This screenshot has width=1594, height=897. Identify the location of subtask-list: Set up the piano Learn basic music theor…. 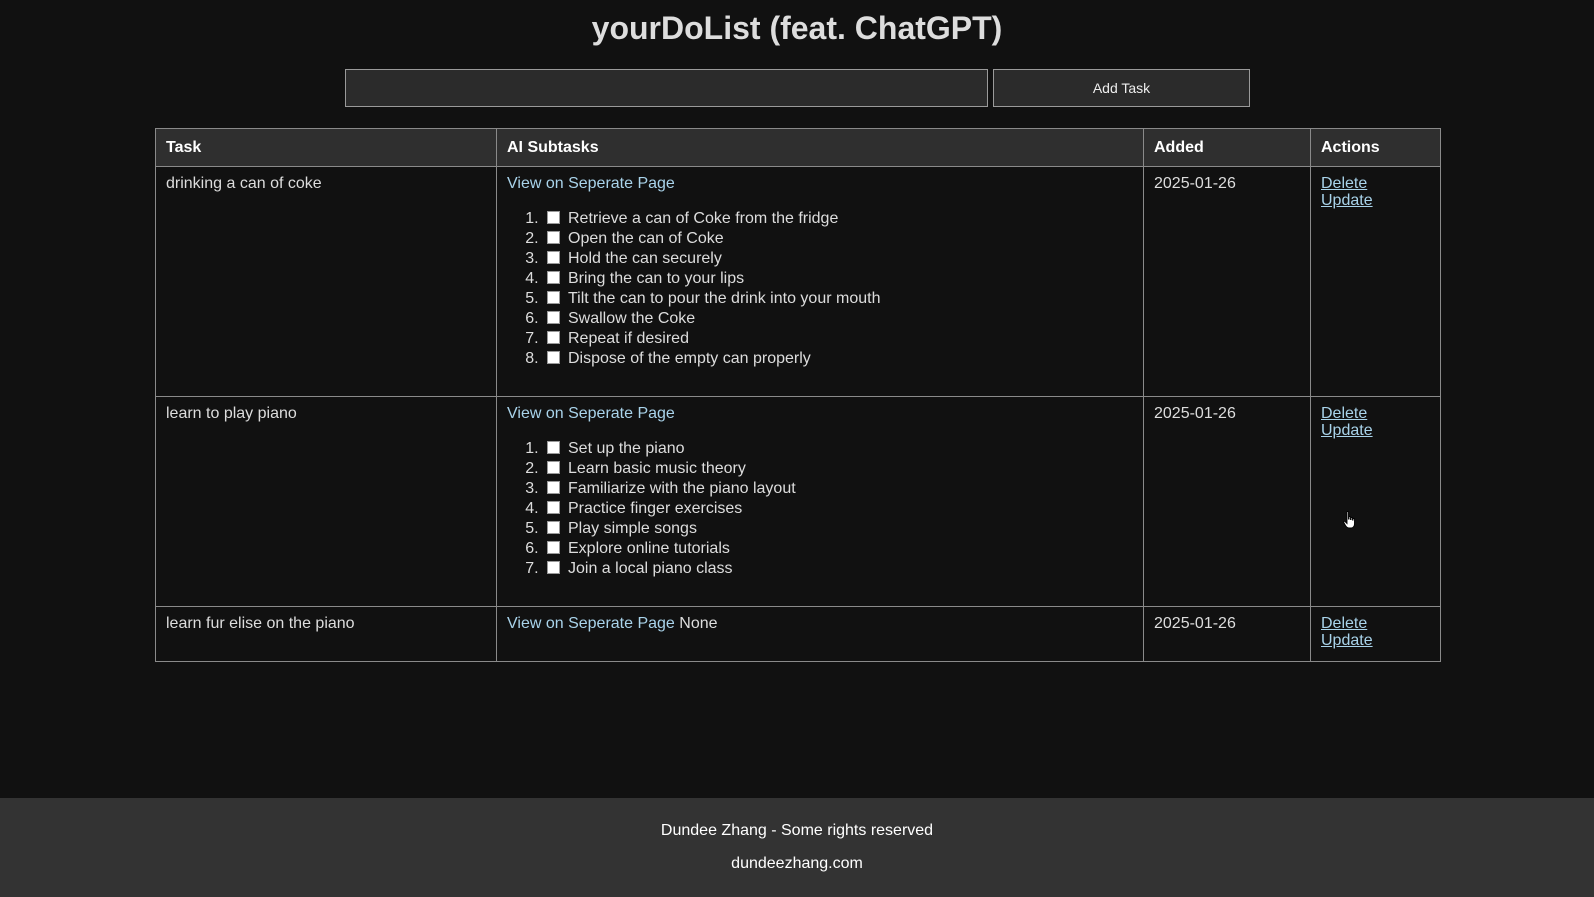
(820, 509).